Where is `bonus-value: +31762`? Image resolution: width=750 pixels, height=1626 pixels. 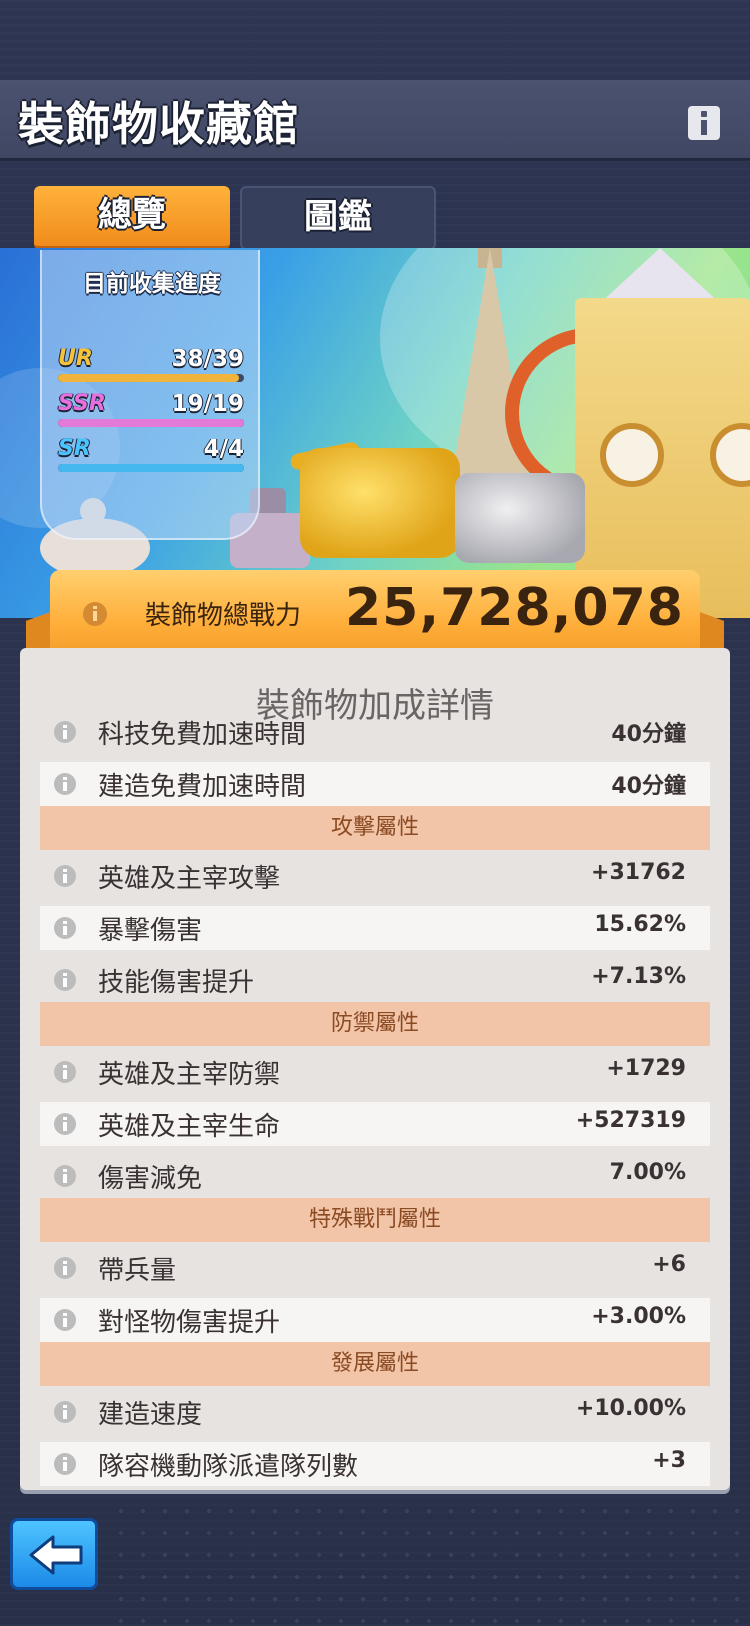
bonus-value: +31762 is located at coordinates (638, 872).